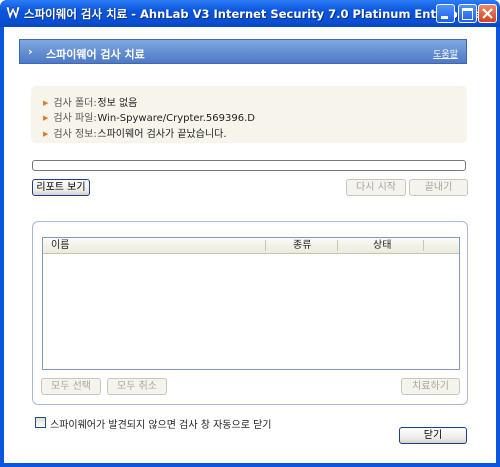  I want to click on info-row-folder: ▶ 검사 폴더:정보 없음, so click(90, 101).